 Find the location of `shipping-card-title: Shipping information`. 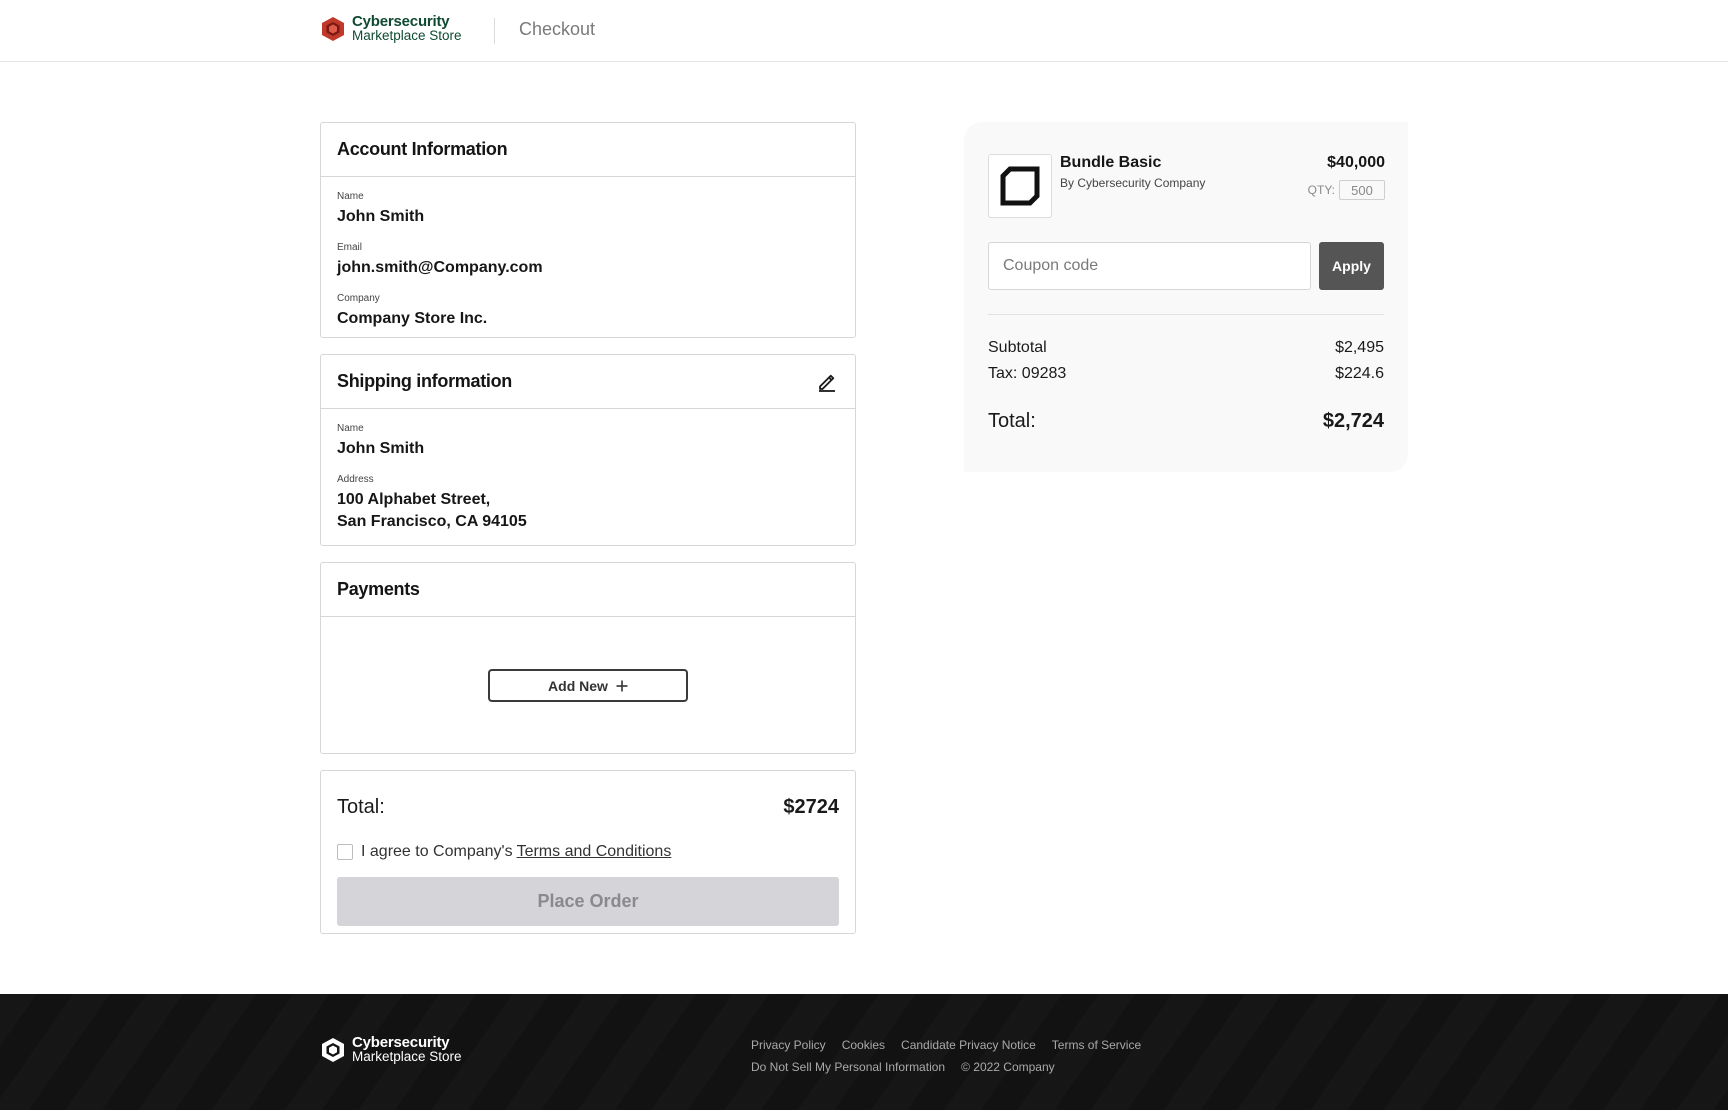

shipping-card-title: Shipping information is located at coordinates (424, 381).